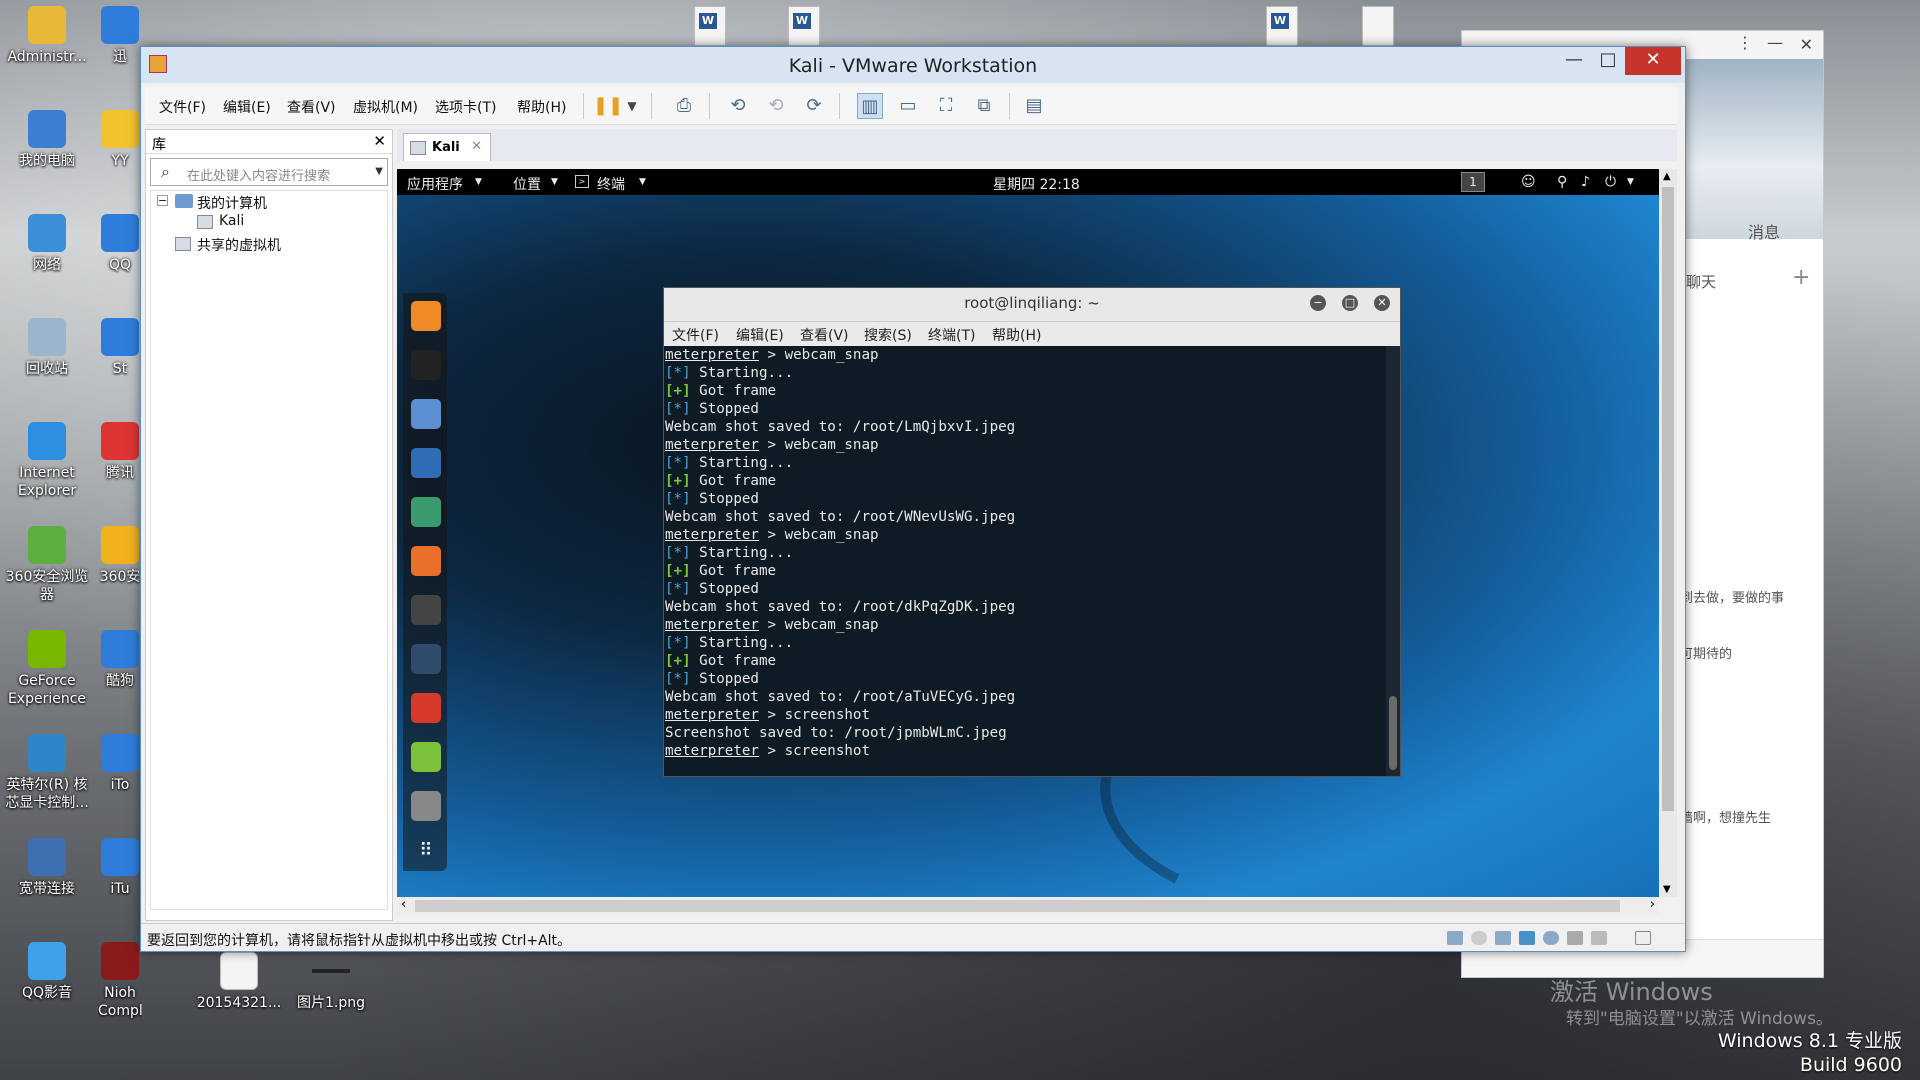  I want to click on terminal-menu-terminal: 终端(T), so click(951, 335).